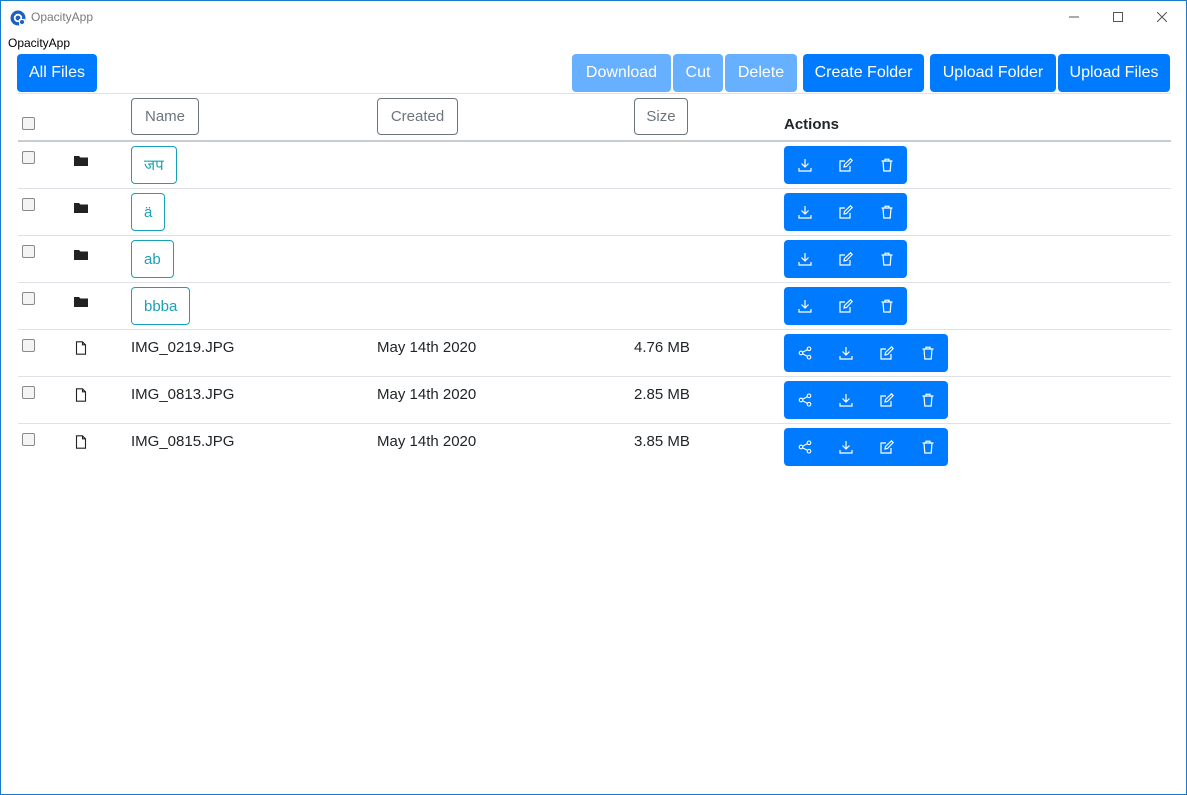 Image resolution: width=1187 pixels, height=795 pixels. What do you see at coordinates (812, 124) in the screenshot?
I see `actions-header: Actions` at bounding box center [812, 124].